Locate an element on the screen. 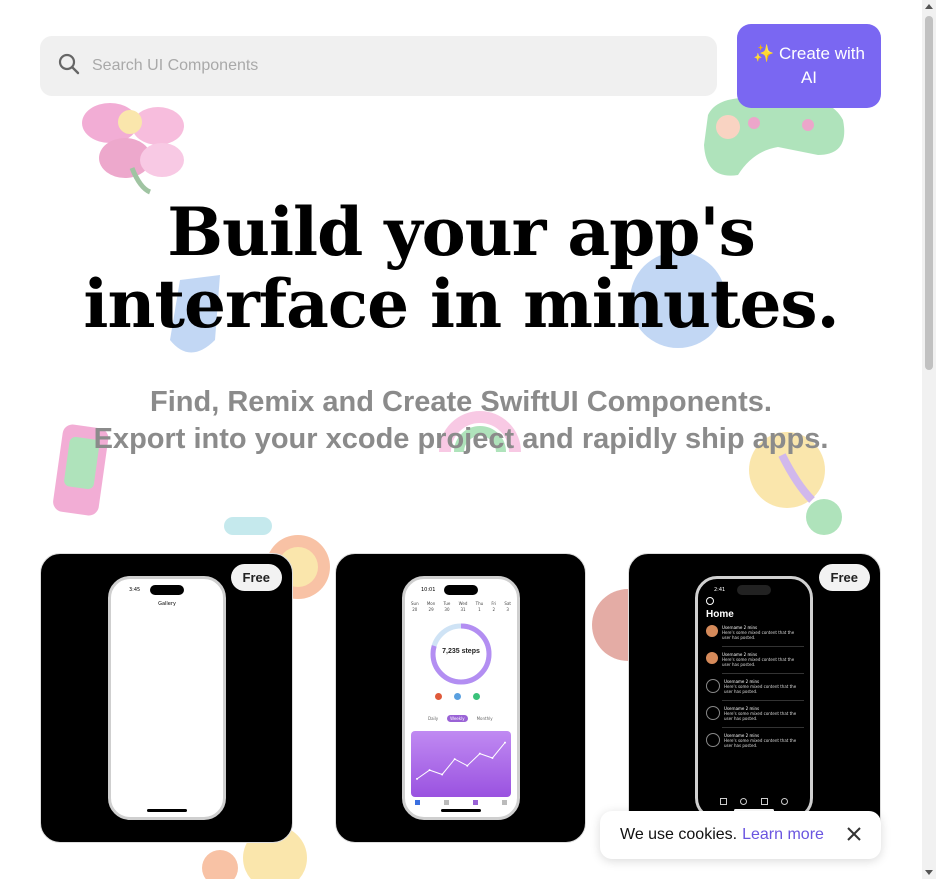 This screenshot has height=884, width=936. week-day: Sun 20 is located at coordinates (415, 607).